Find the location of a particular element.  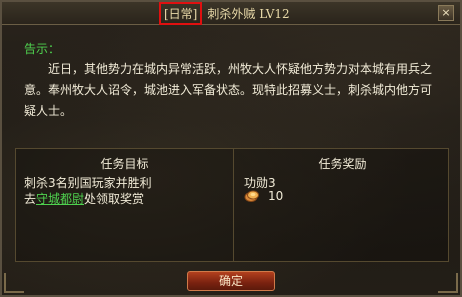

reward-money-value: 10 is located at coordinates (276, 196).